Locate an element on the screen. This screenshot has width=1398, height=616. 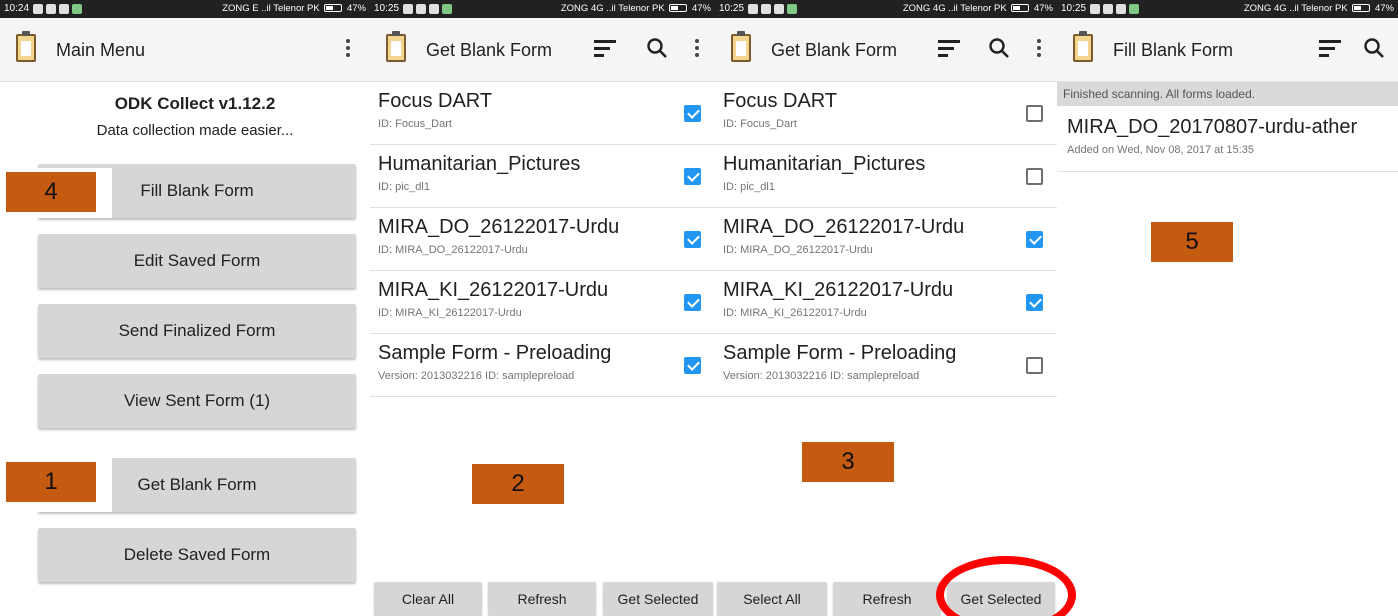
form-id: ID: MIRA_DO_26122017-Urdu is located at coordinates (453, 250).